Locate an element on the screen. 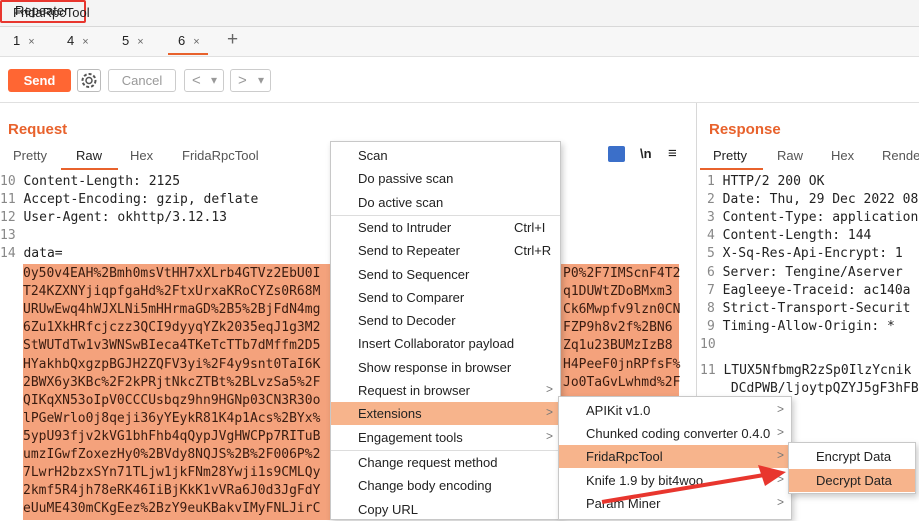 This screenshot has width=919, height=521. context-item-send-to-decoder: Send to Decoder is located at coordinates (445, 320).